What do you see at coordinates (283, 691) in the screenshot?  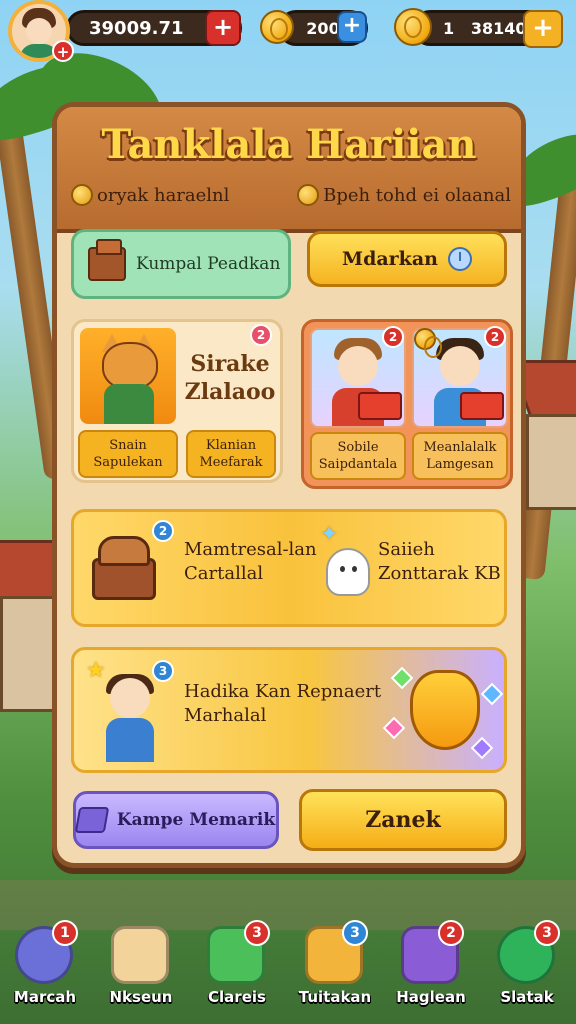 I see `reward-task-line1: Hadika Kan Repnaert` at bounding box center [283, 691].